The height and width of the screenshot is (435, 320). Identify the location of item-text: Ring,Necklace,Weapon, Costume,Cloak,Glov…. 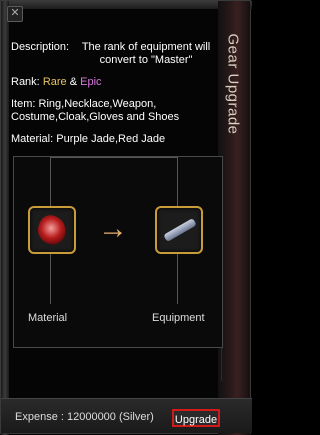
(95, 110).